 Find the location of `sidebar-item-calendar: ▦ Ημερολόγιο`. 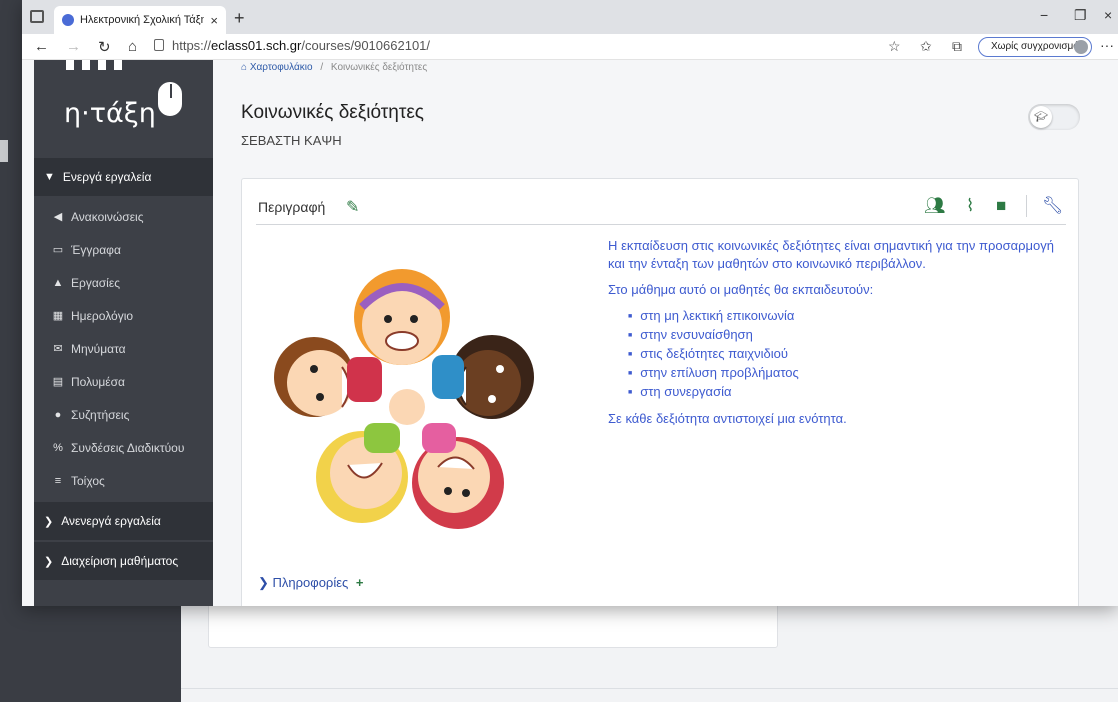

sidebar-item-calendar: ▦ Ημερολόγιο is located at coordinates (123, 315).